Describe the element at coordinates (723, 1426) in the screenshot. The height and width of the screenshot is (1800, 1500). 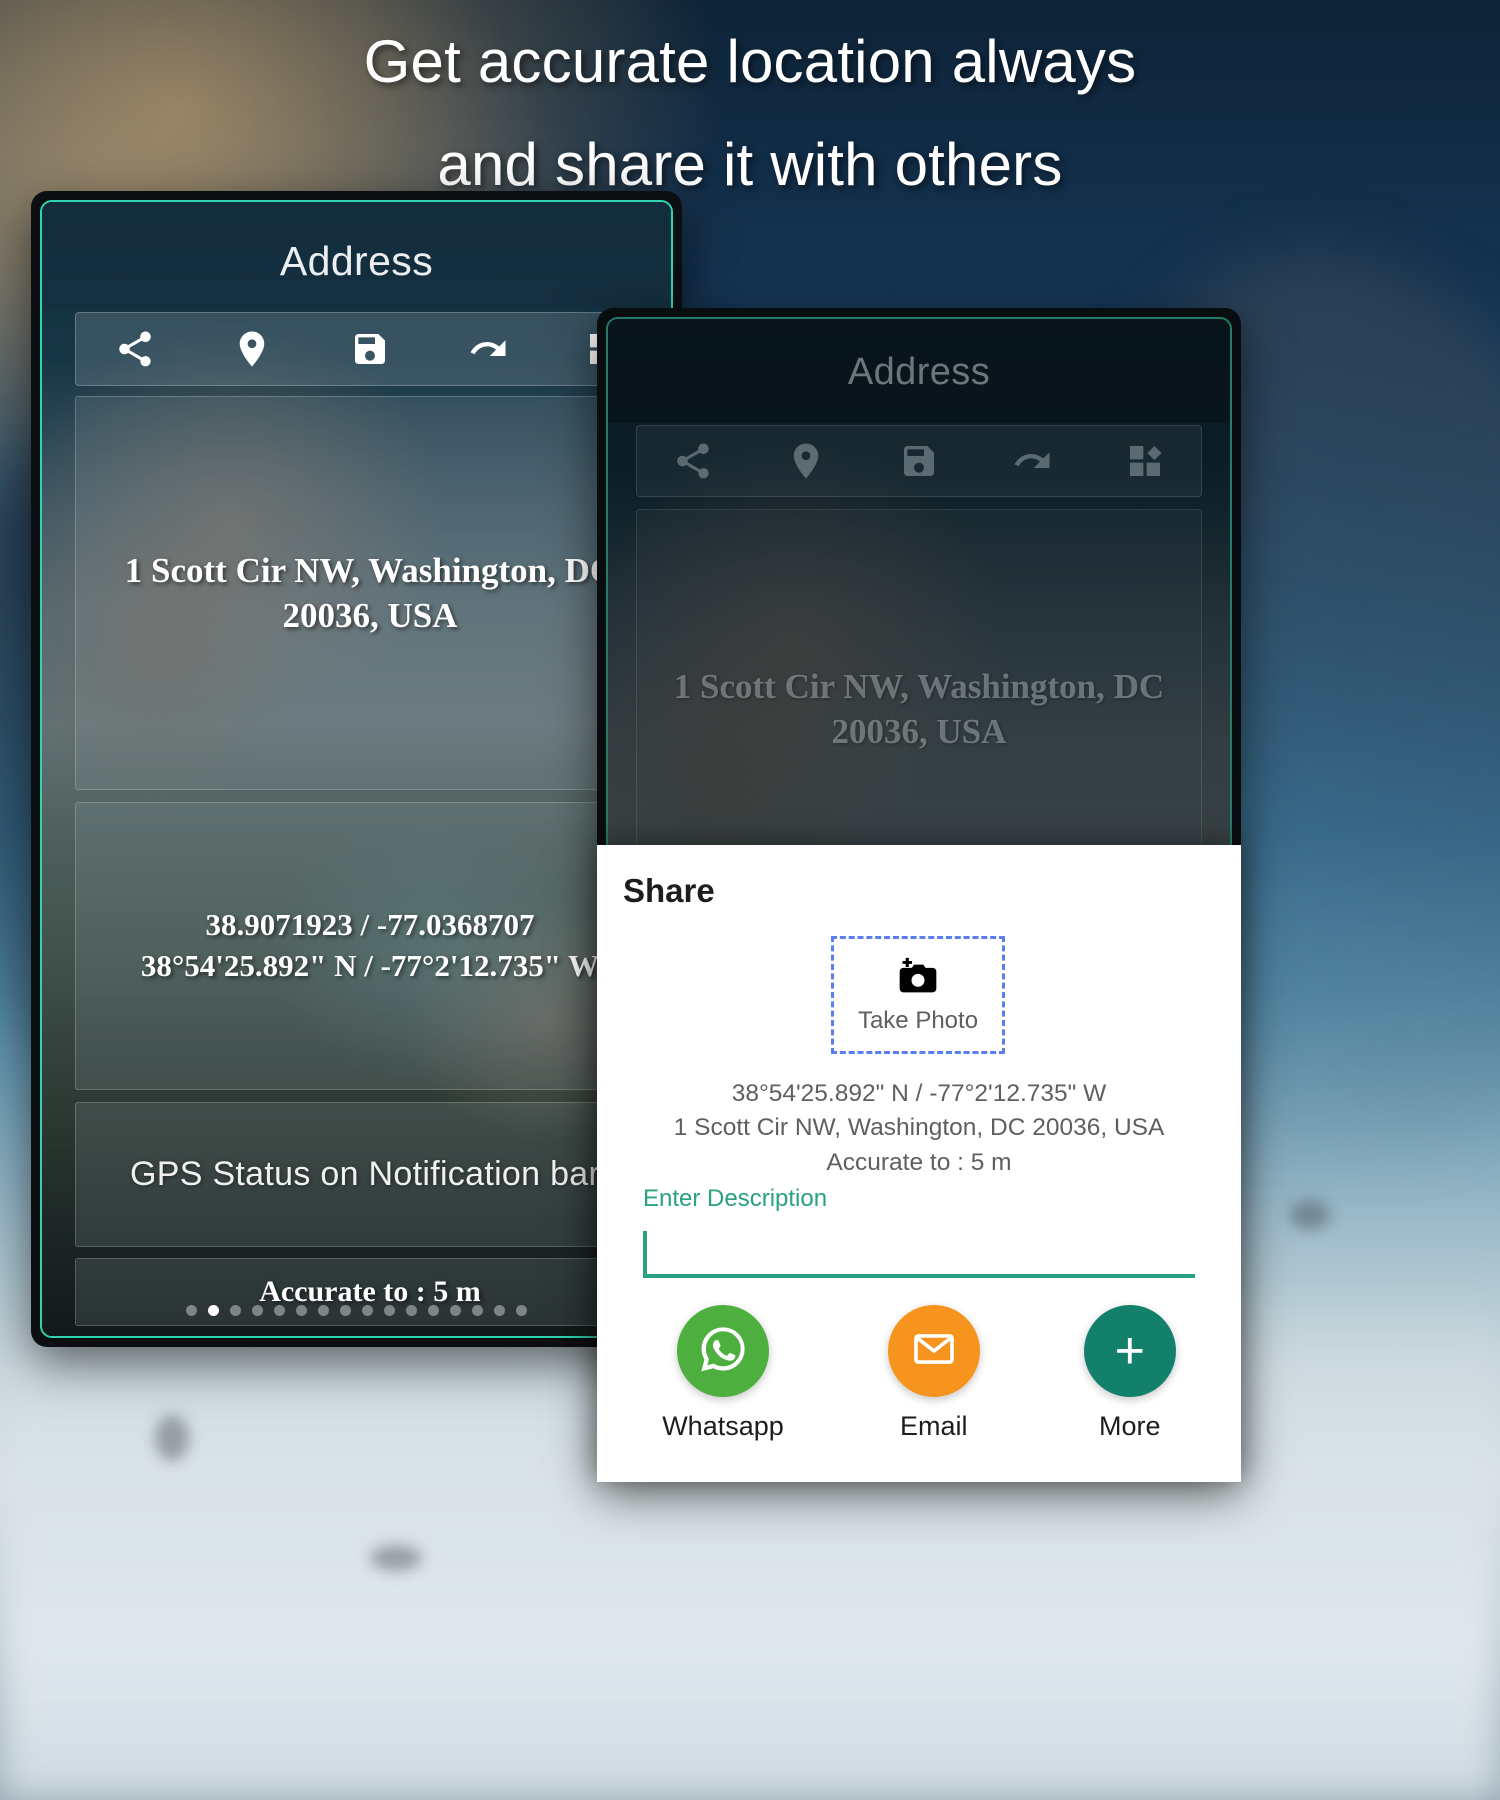
I see `whatsapp-label: Whatsapp` at that location.